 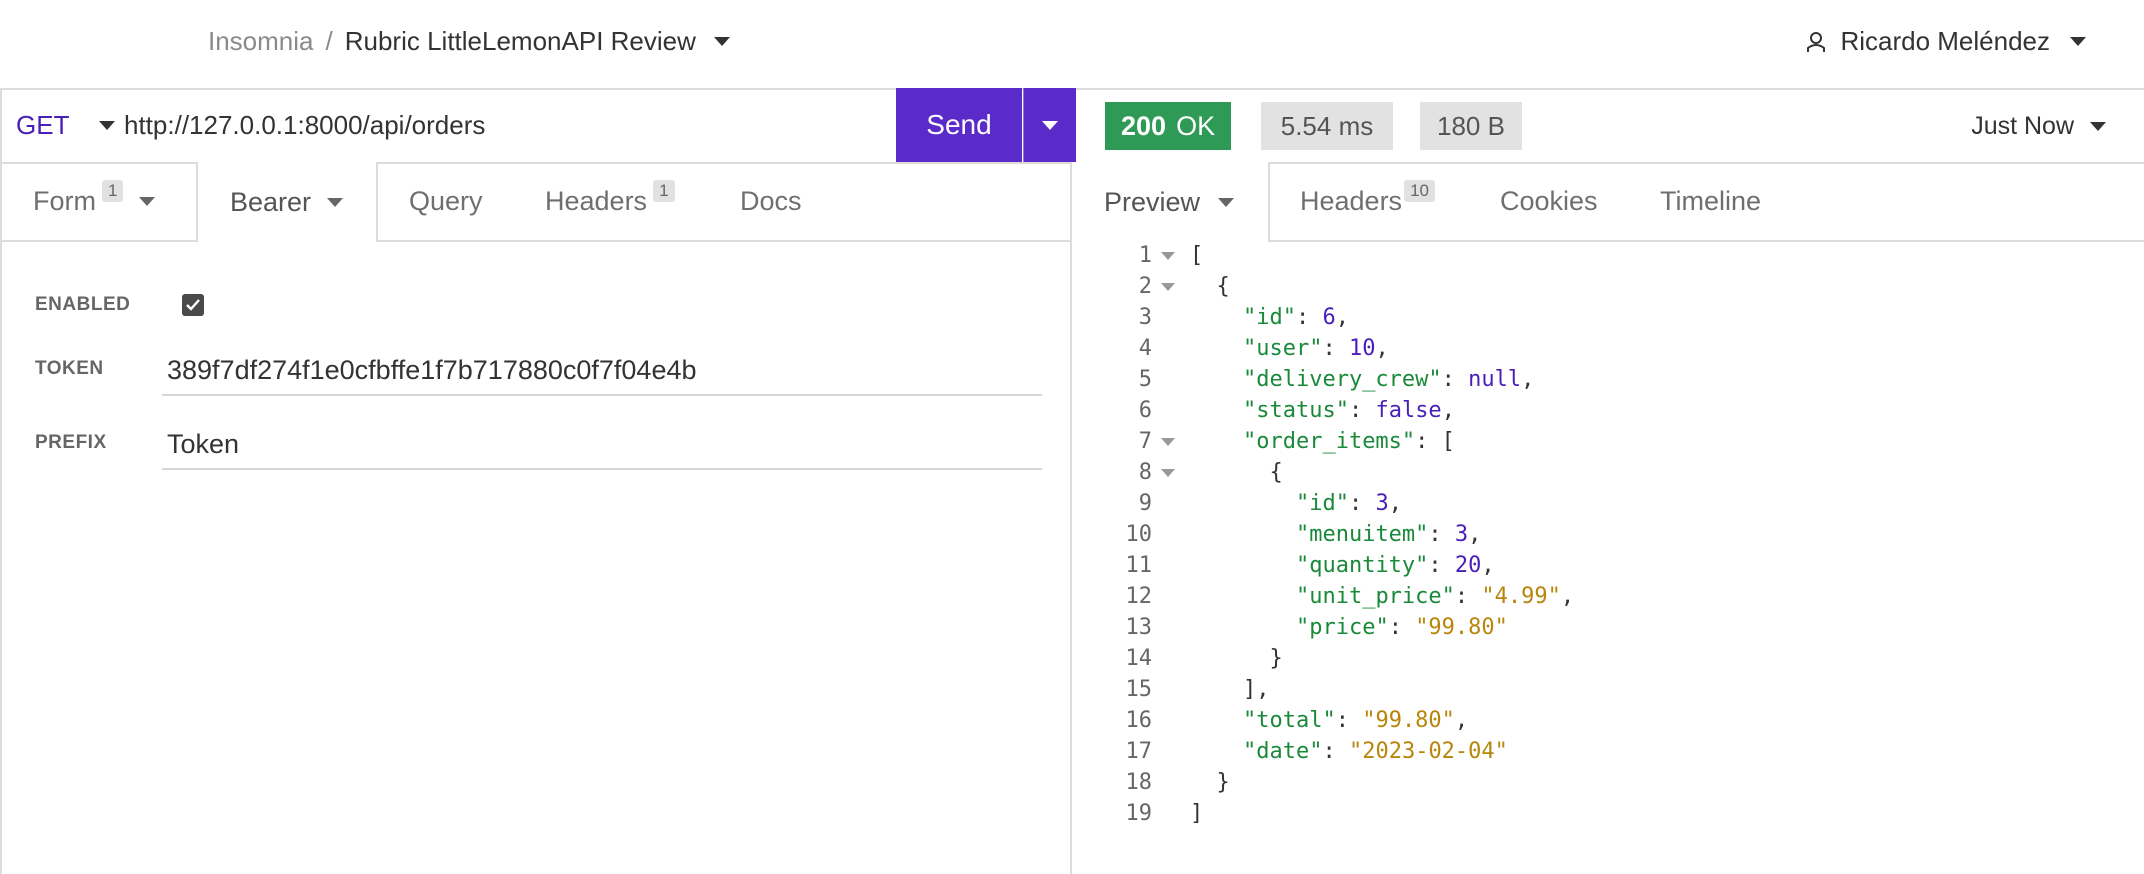 I want to click on send-button: Send, so click(x=959, y=125).